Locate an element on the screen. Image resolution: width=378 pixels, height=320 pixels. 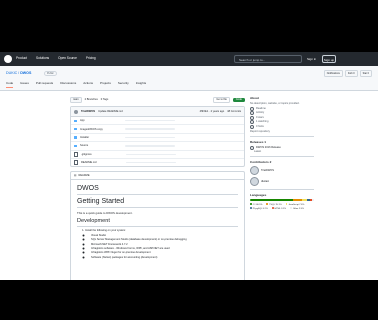
language-item: TSQL 15.1% is located at coordinates (274, 204).